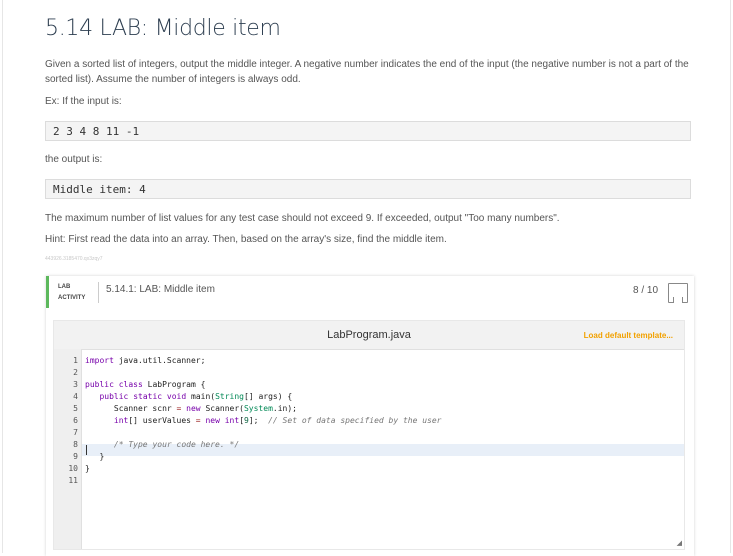 Image resolution: width=733 pixels, height=556 pixels. Describe the element at coordinates (160, 289) in the screenshot. I see `lab-title: 5.14.1: LAB: Middle item` at that location.